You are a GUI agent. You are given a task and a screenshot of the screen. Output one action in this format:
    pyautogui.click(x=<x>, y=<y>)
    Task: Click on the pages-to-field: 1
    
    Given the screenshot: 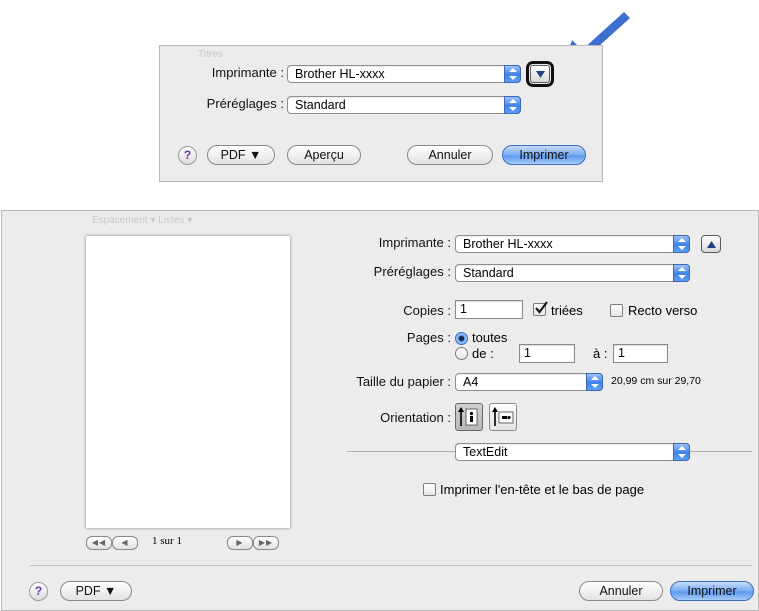 What is the action you would take?
    pyautogui.click(x=640, y=353)
    